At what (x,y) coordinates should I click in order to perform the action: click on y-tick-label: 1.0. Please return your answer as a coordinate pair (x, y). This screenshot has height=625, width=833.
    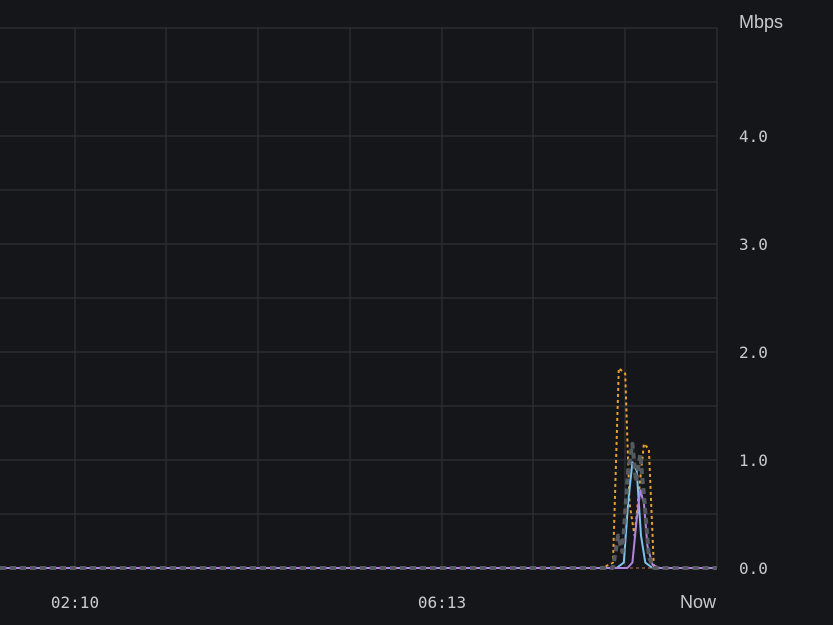
    Looking at the image, I should click on (753, 460).